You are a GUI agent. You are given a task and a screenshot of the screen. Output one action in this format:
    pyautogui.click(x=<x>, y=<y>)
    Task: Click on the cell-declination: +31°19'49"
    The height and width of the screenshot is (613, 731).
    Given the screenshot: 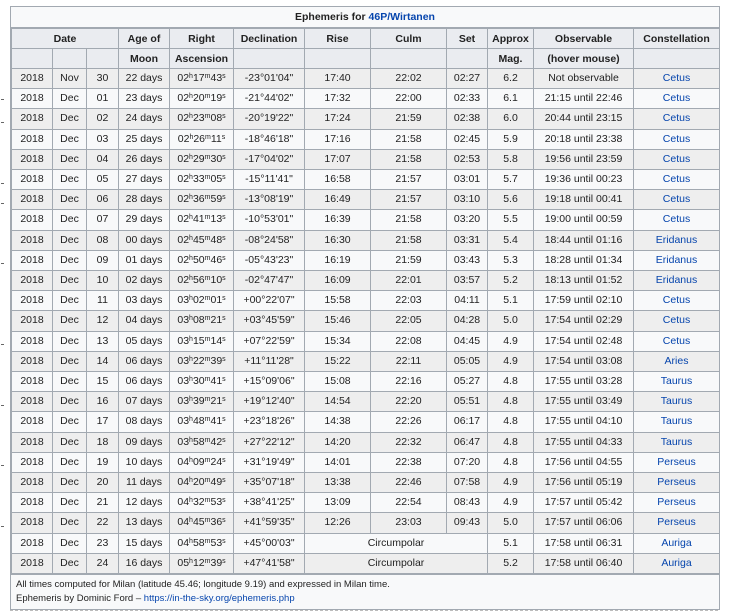 What is the action you would take?
    pyautogui.click(x=269, y=462)
    